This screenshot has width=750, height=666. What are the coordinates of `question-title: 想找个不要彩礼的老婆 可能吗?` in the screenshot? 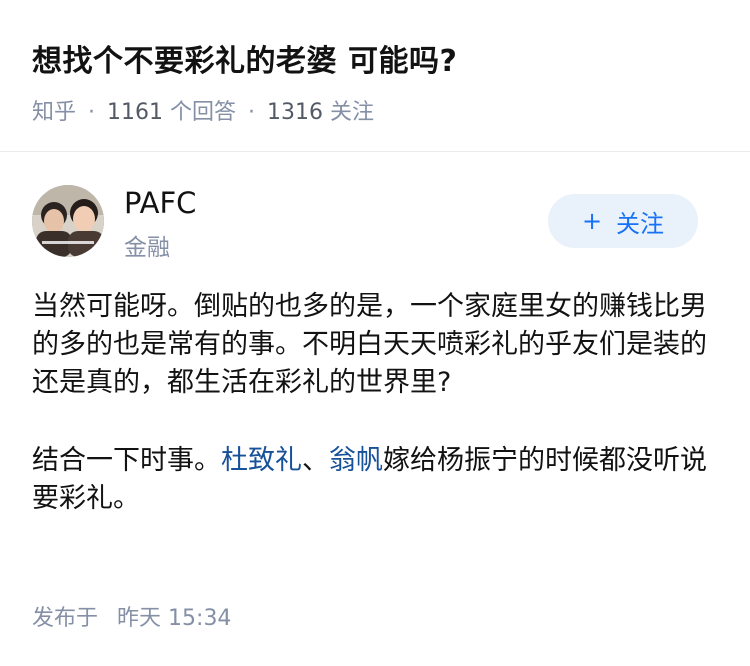 It's located at (244, 58).